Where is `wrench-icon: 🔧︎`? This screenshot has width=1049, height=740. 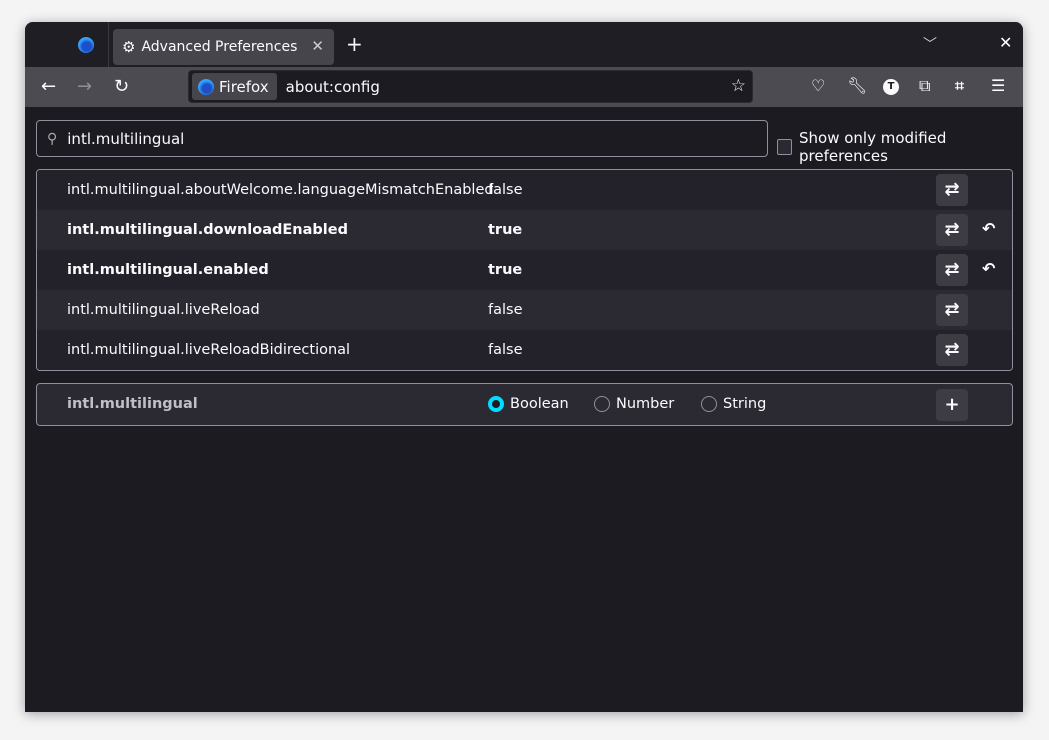 wrench-icon: 🔧︎ is located at coordinates (857, 85).